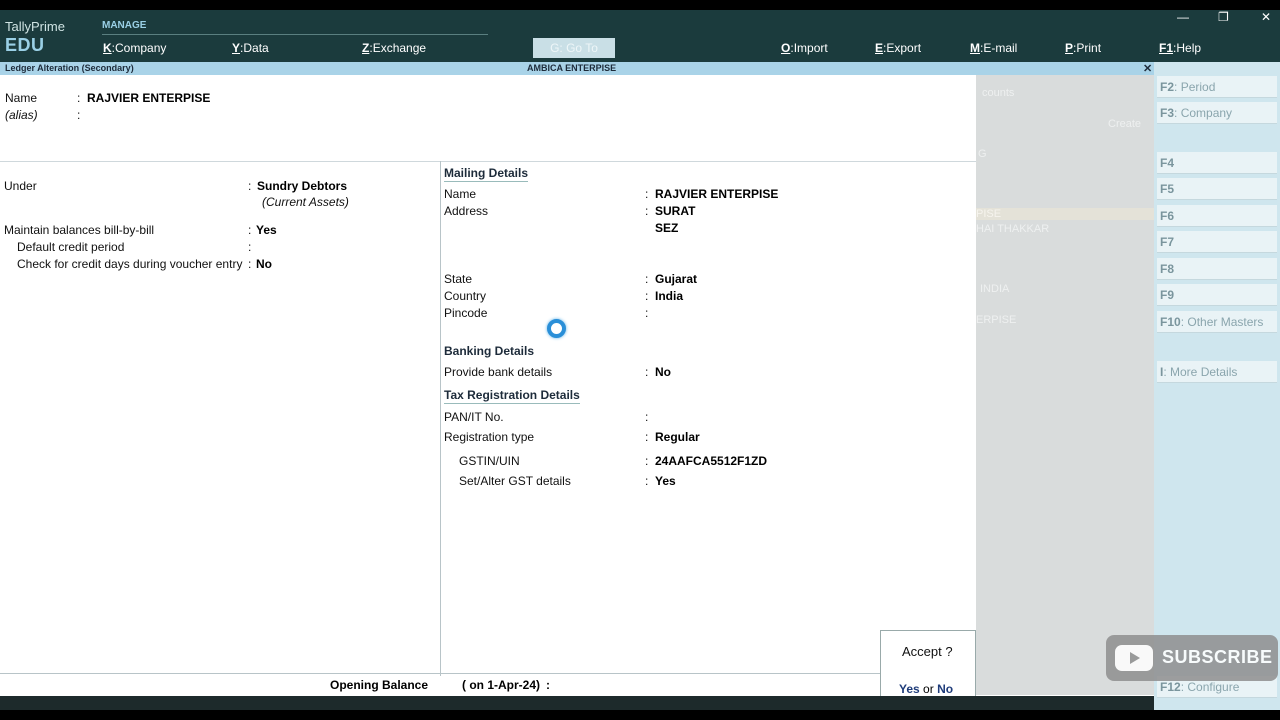 The width and height of the screenshot is (1280, 720). I want to click on fkey-f5: F5, so click(1217, 189).